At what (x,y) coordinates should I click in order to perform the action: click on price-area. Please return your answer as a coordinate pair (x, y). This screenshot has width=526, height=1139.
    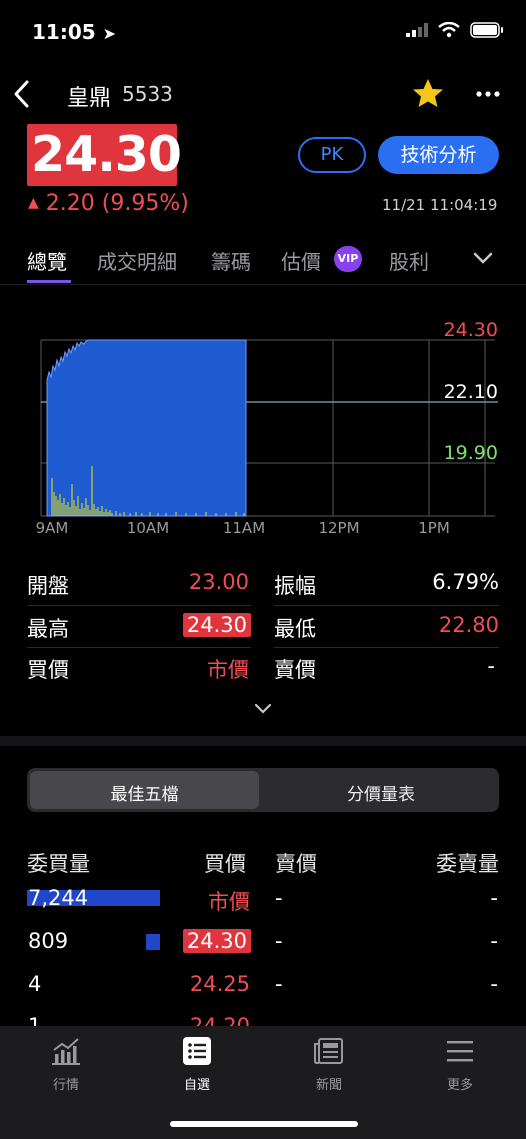
    Looking at the image, I should click on (146, 428).